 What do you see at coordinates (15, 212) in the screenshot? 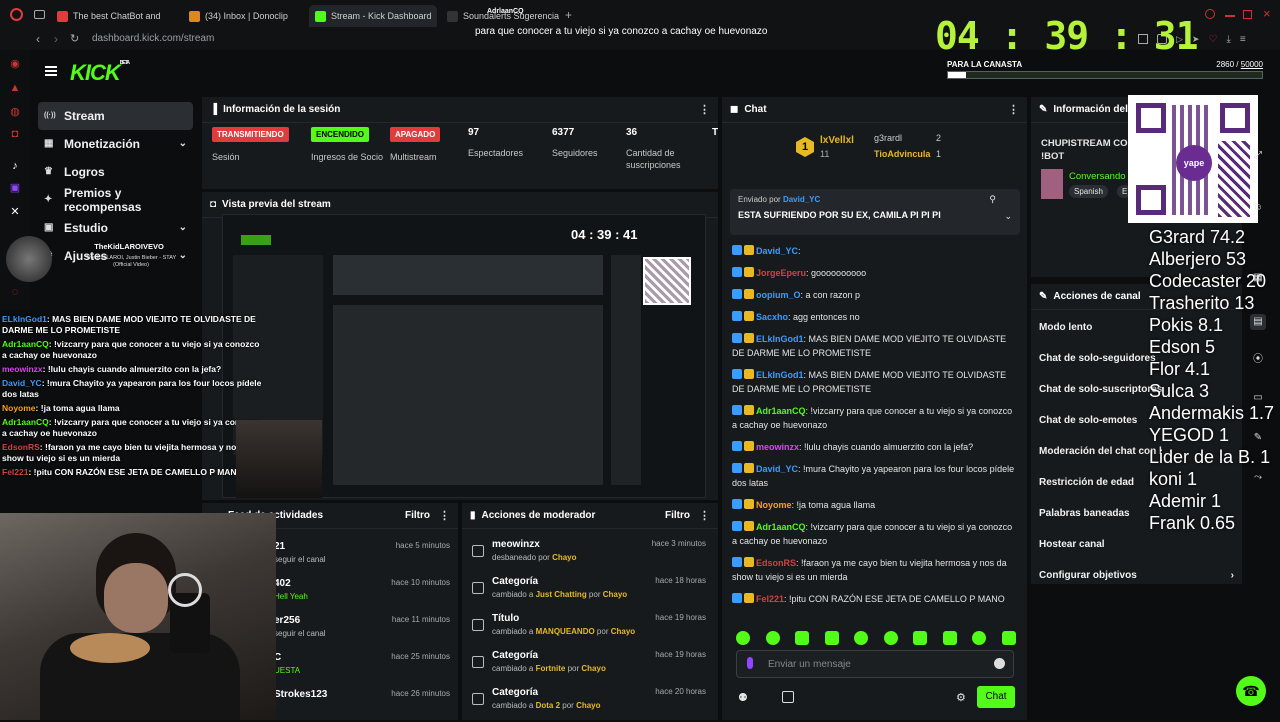
I see `rail-x-icon: ✕` at bounding box center [15, 212].